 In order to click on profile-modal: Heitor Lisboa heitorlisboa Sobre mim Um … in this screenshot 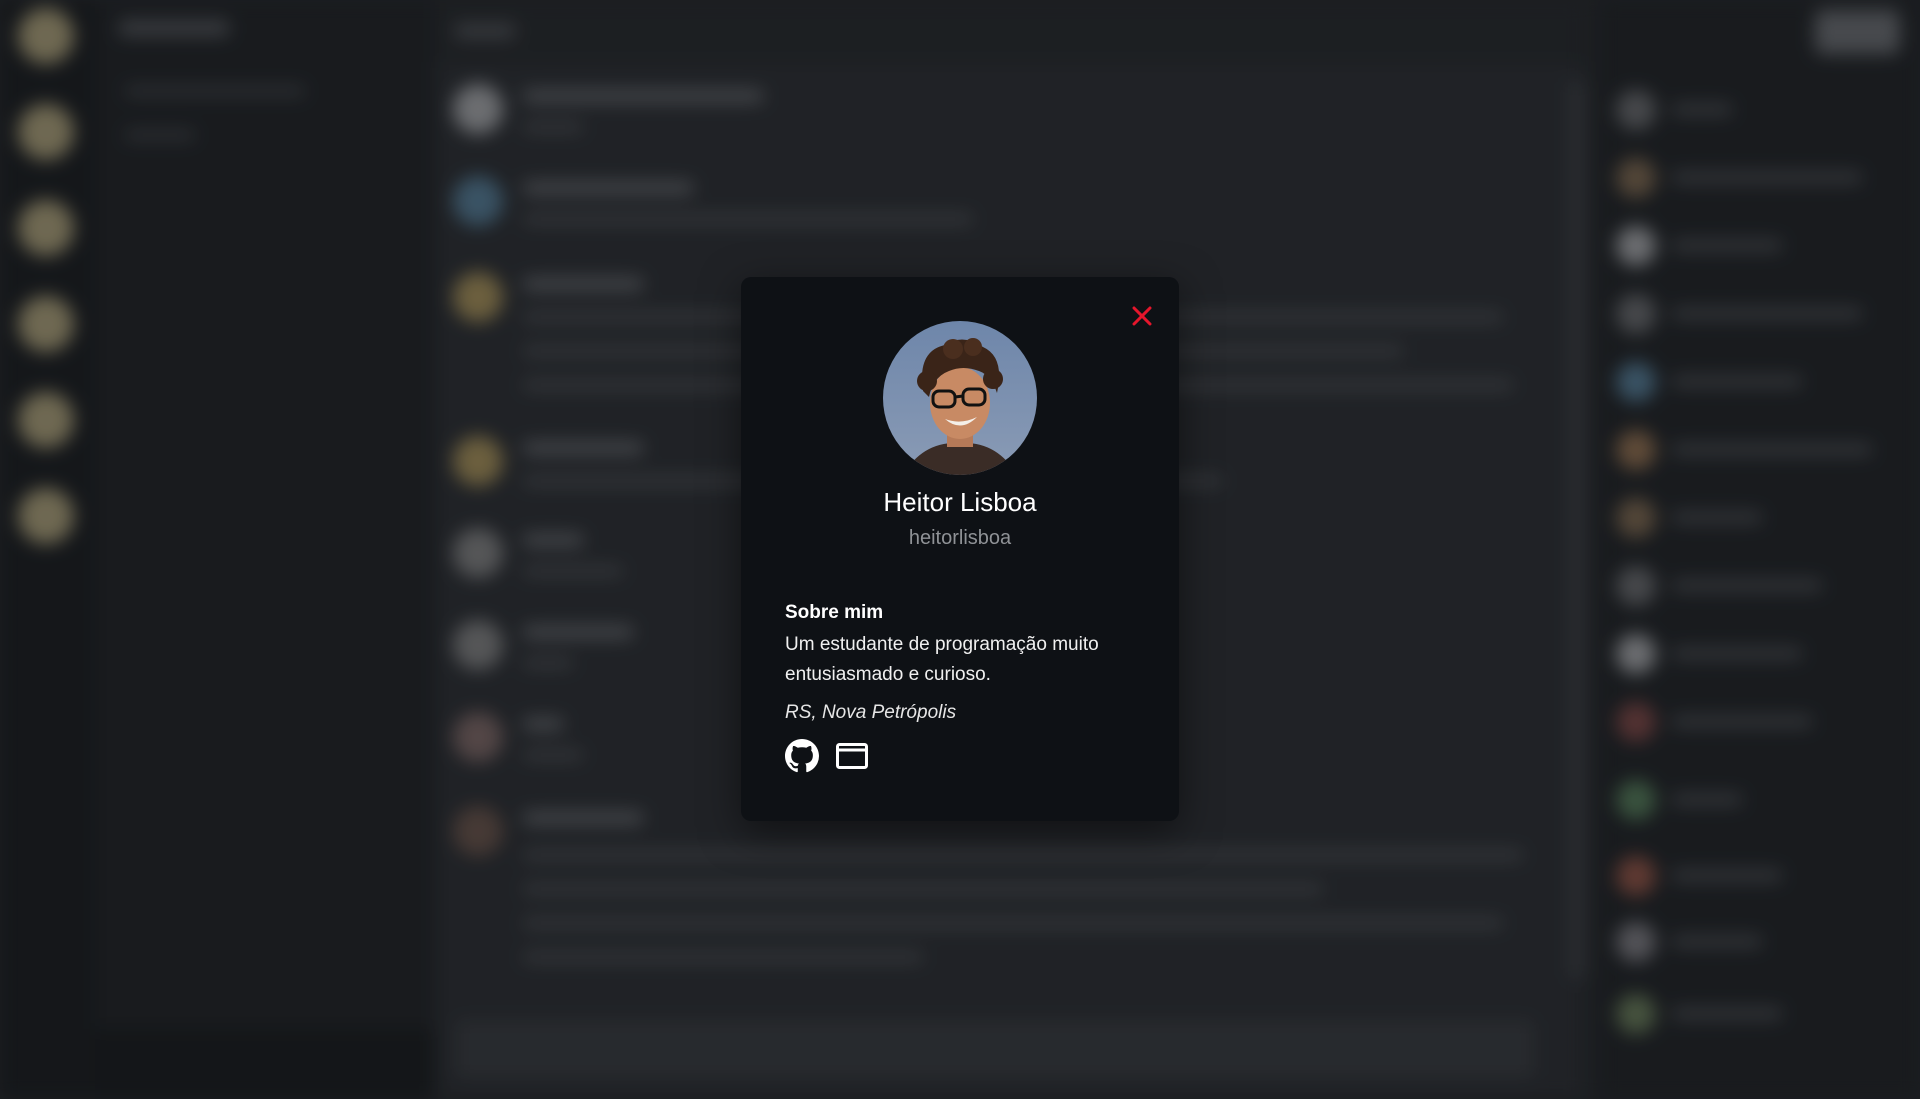, I will do `click(960, 549)`.